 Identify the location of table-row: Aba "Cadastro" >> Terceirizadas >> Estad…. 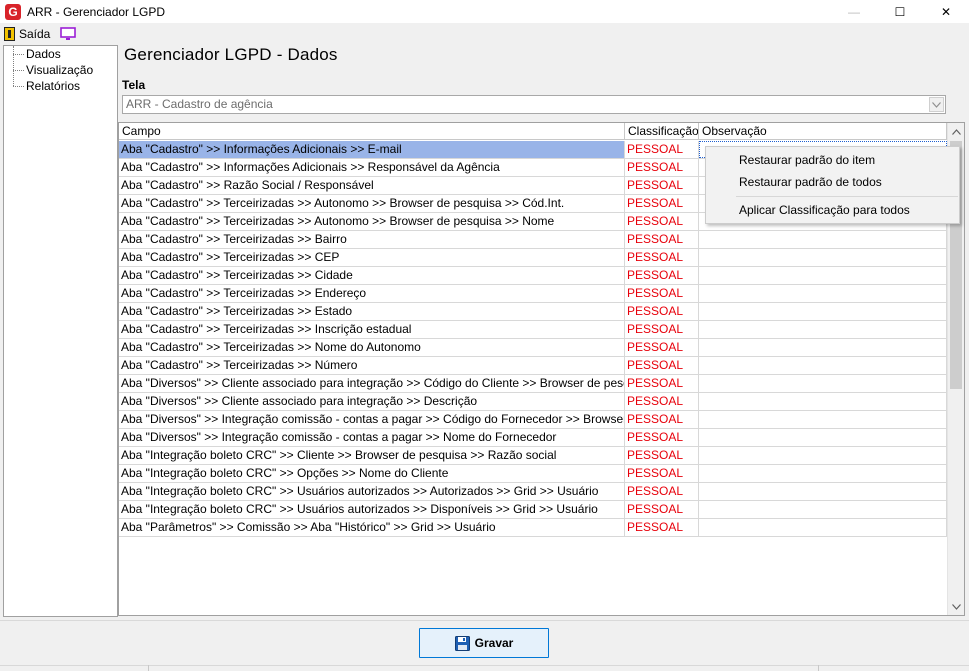
(533, 312).